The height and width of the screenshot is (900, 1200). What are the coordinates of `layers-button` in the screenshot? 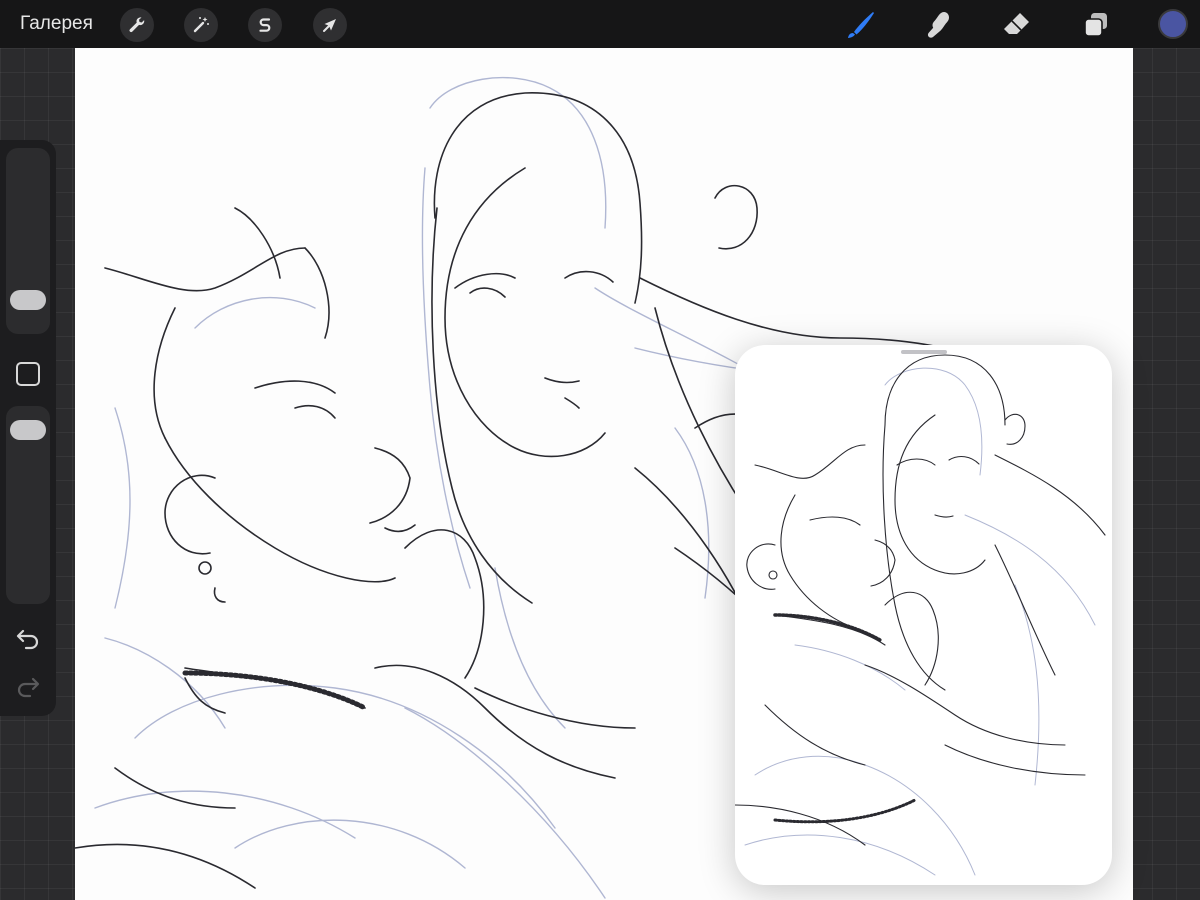 It's located at (1096, 25).